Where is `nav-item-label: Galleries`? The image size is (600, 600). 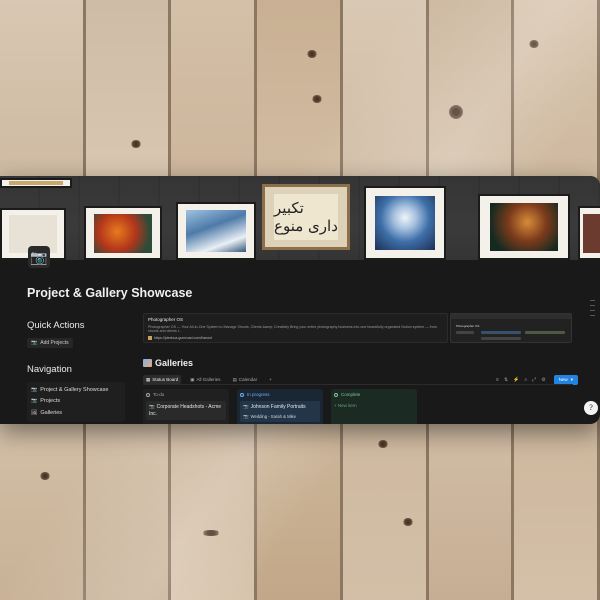
nav-item-label: Galleries is located at coordinates (51, 412).